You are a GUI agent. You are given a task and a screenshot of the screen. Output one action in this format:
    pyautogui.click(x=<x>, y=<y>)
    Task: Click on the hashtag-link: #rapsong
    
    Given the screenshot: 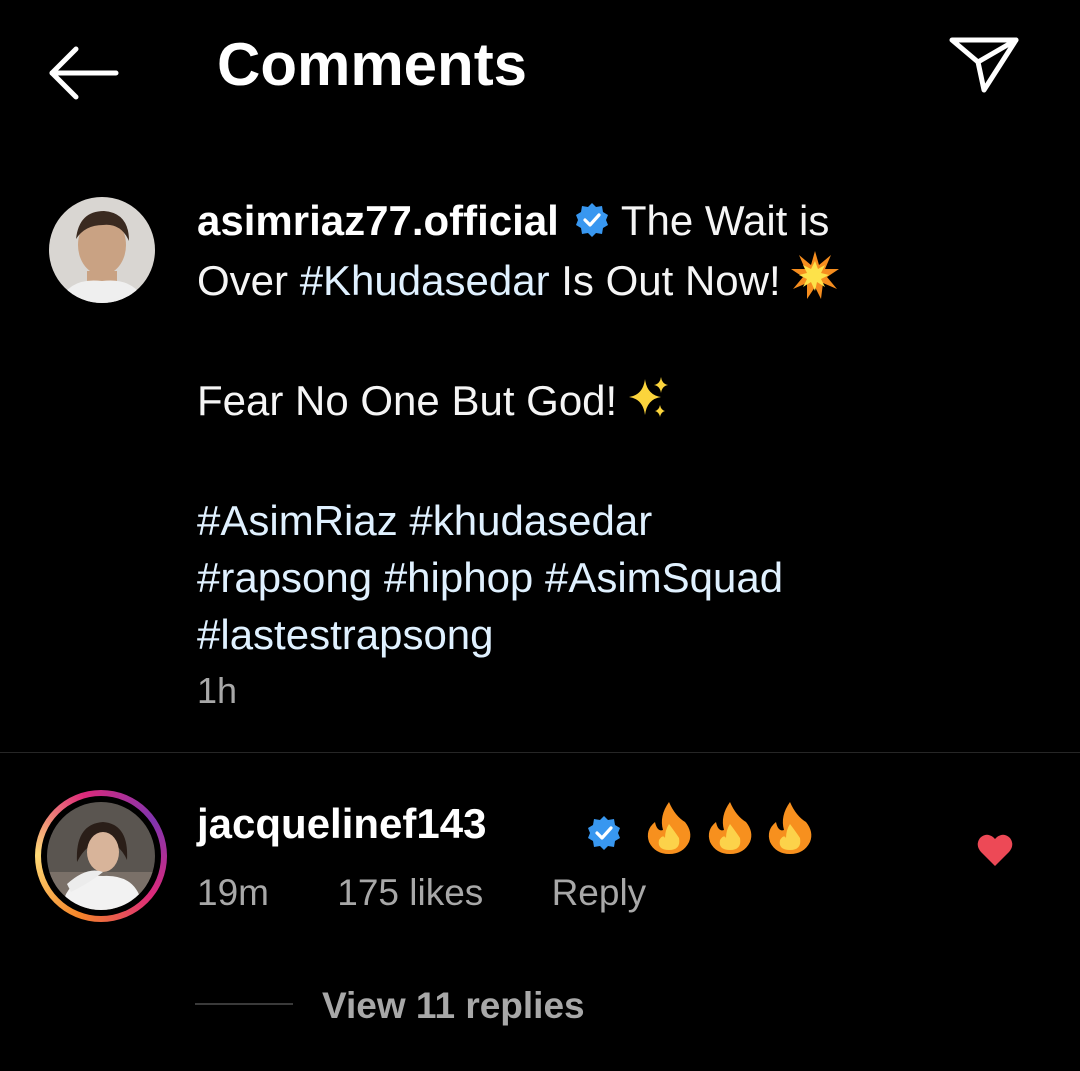 What is the action you would take?
    pyautogui.click(x=284, y=577)
    